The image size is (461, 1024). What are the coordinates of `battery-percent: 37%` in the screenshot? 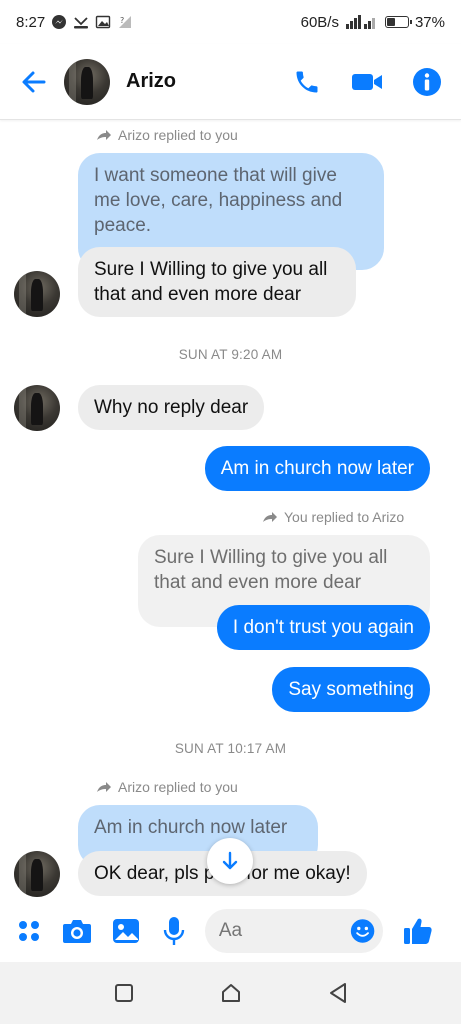 It's located at (429, 22).